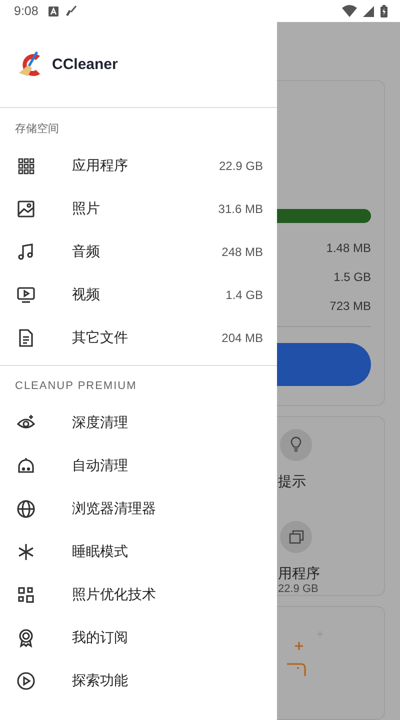 This screenshot has width=400, height=720. What do you see at coordinates (368, 11) in the screenshot?
I see `signal-icon` at bounding box center [368, 11].